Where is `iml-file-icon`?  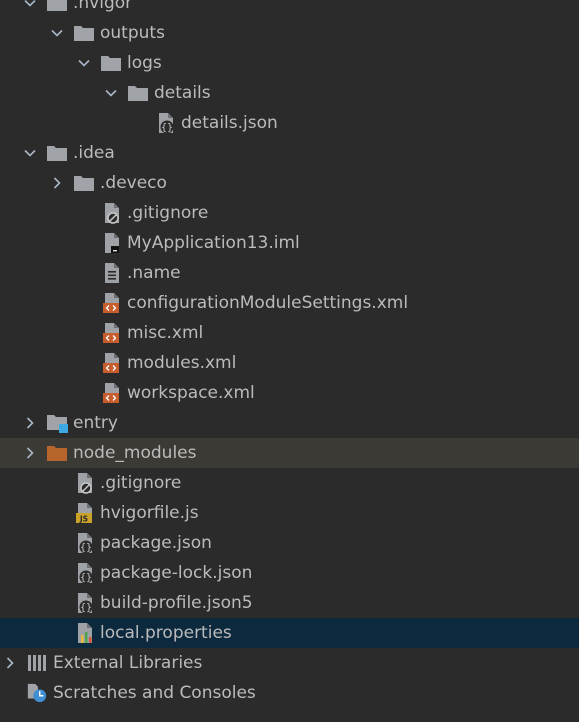 iml-file-icon is located at coordinates (111, 243).